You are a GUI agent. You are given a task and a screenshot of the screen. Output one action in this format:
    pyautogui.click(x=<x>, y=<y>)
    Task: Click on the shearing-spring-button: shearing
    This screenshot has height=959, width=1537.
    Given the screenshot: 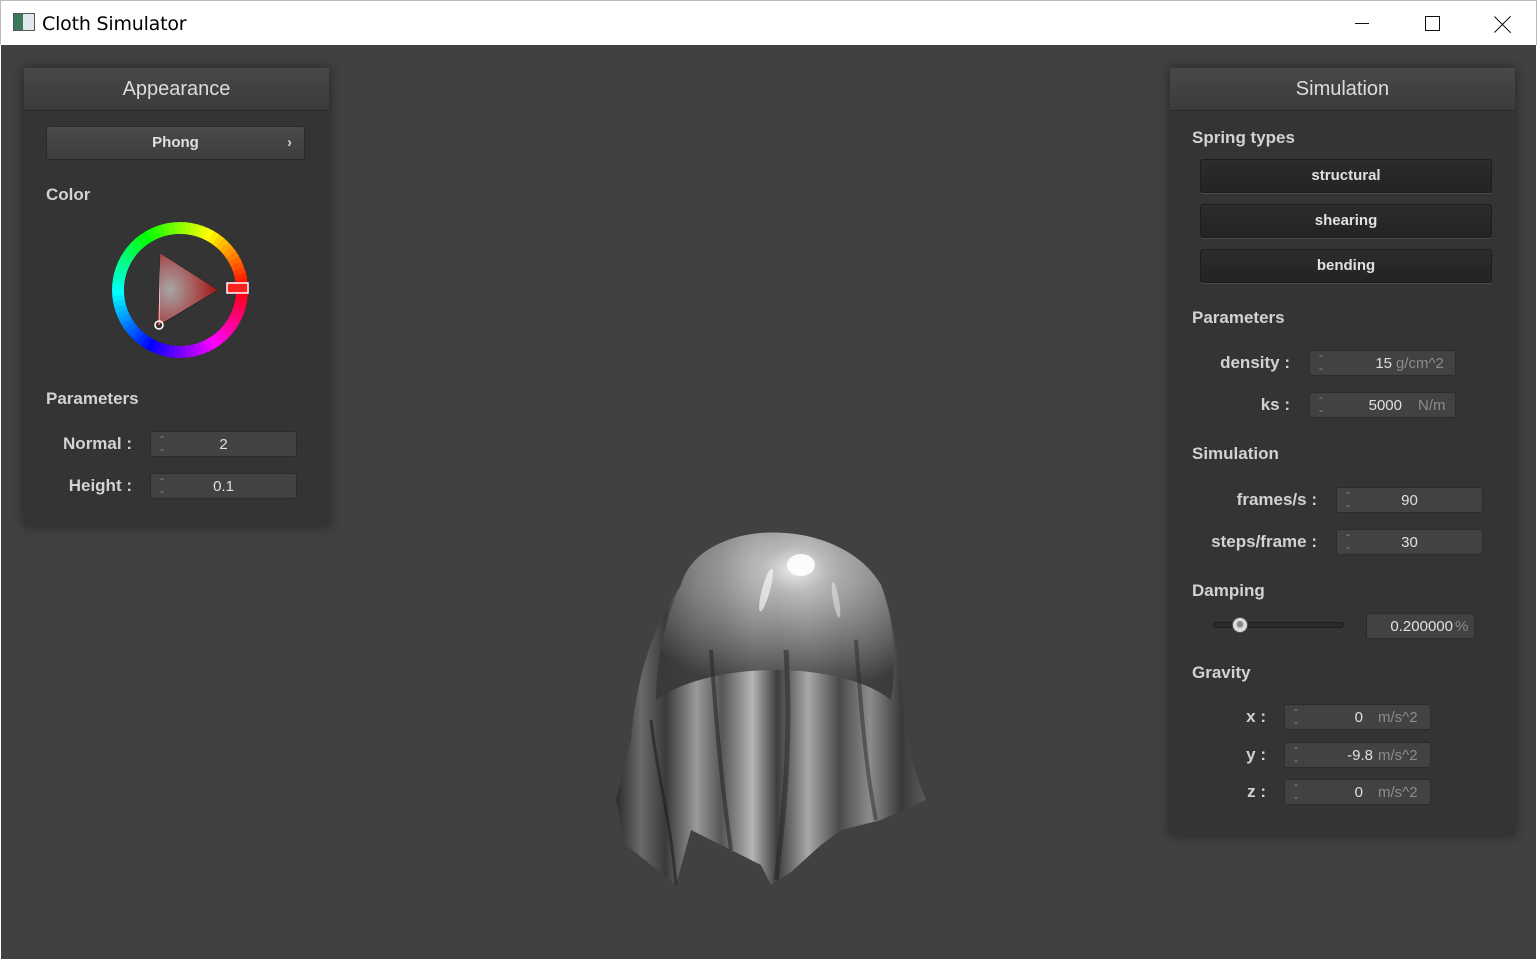 What is the action you would take?
    pyautogui.click(x=1346, y=221)
    